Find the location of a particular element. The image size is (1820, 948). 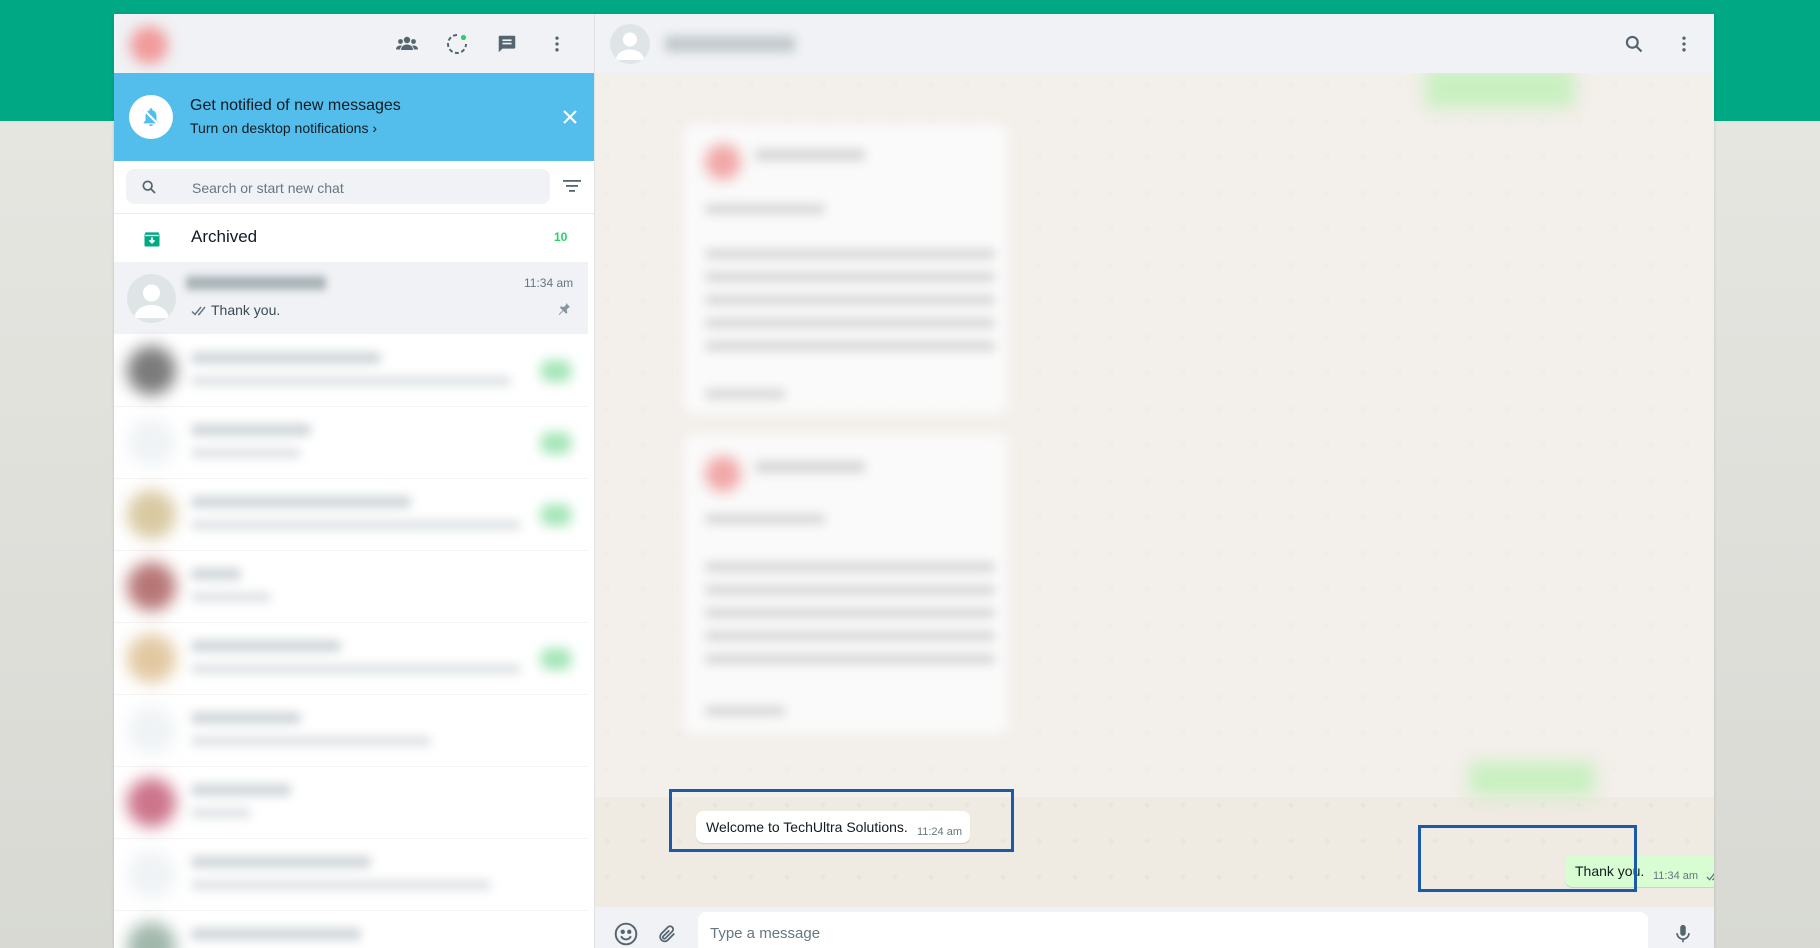

conversation-header is located at coordinates (1154, 43).